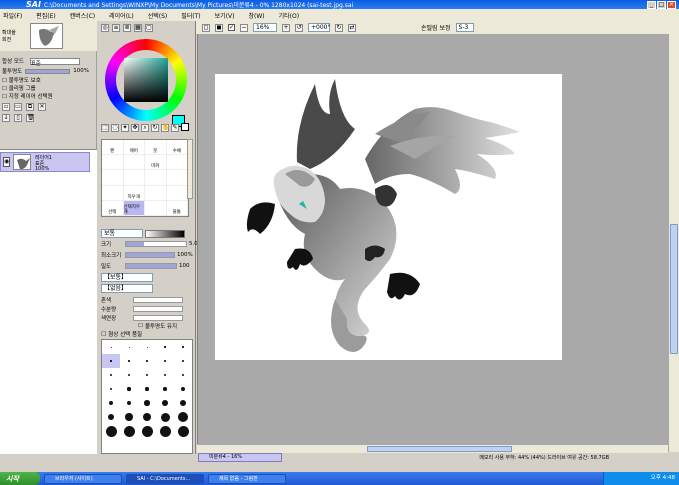 The image size is (679, 485). Describe the element at coordinates (231, 27) in the screenshot. I see `show-selection-checkbox: ✓` at that location.